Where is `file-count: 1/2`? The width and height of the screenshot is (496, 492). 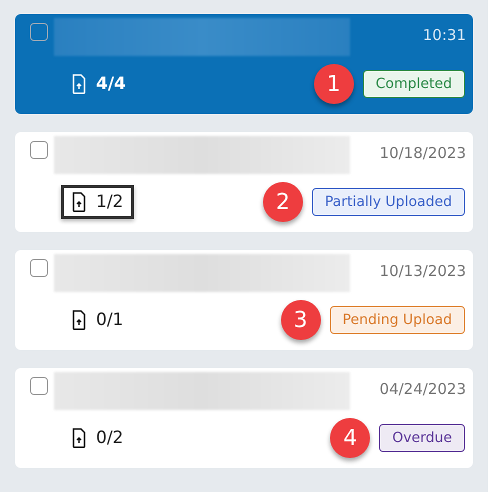 file-count: 1/2 is located at coordinates (110, 202).